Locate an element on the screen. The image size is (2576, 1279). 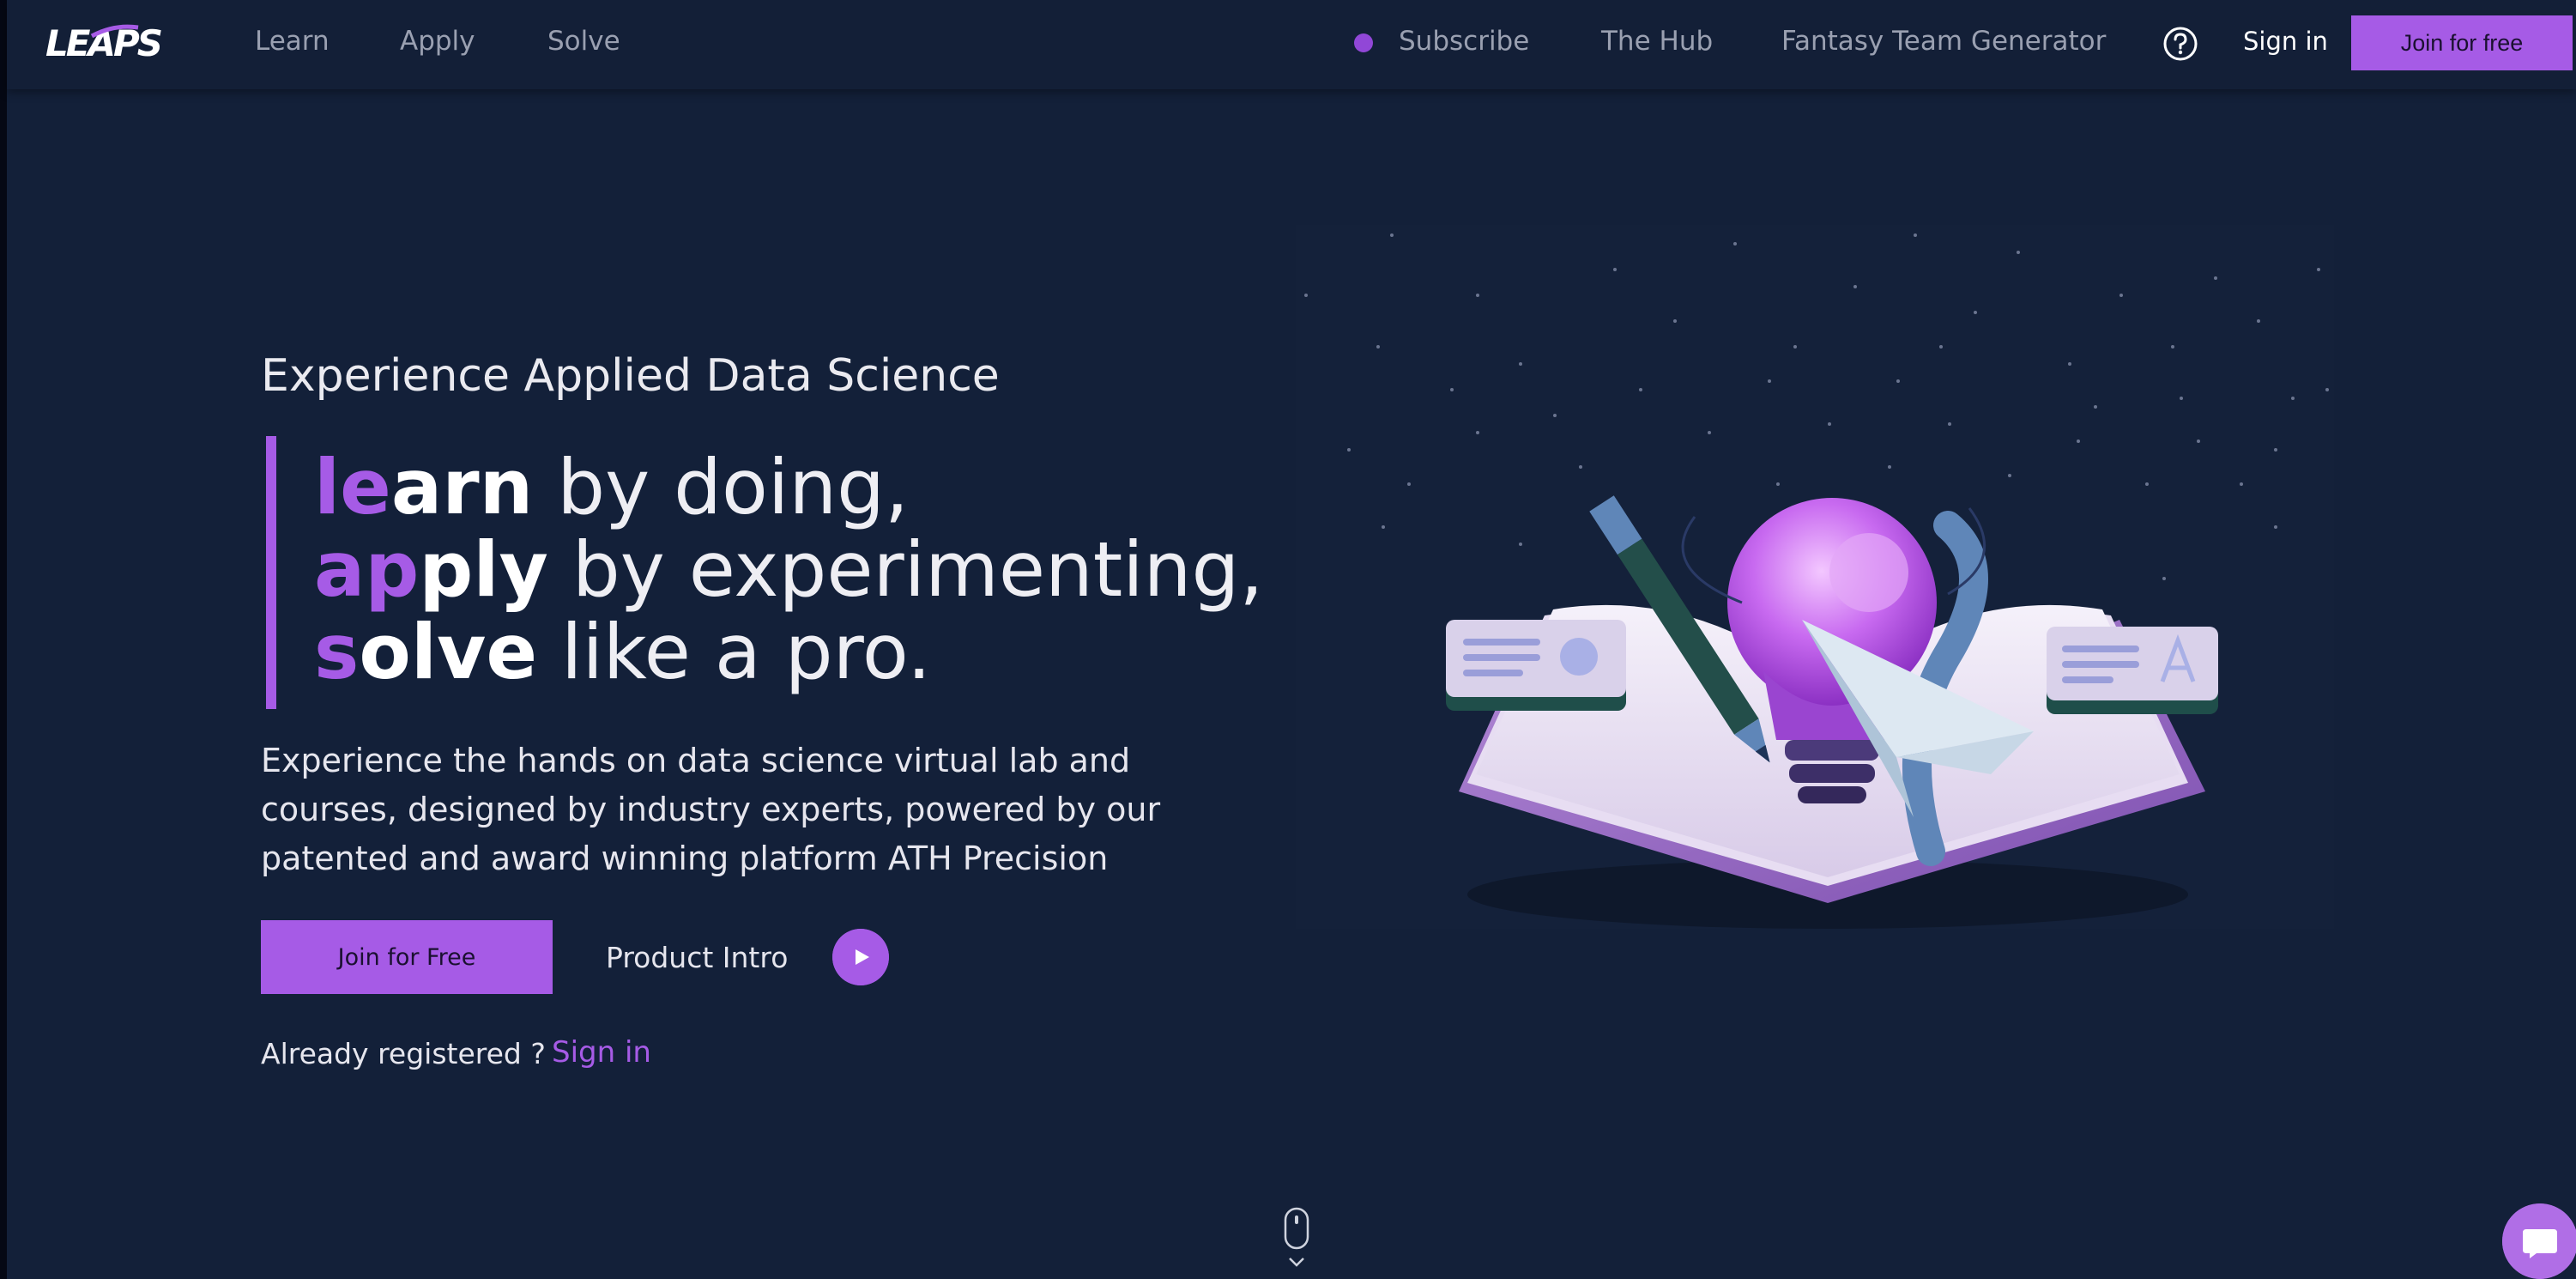
headline-line-learn: learn by doing, is located at coordinates (611, 487).